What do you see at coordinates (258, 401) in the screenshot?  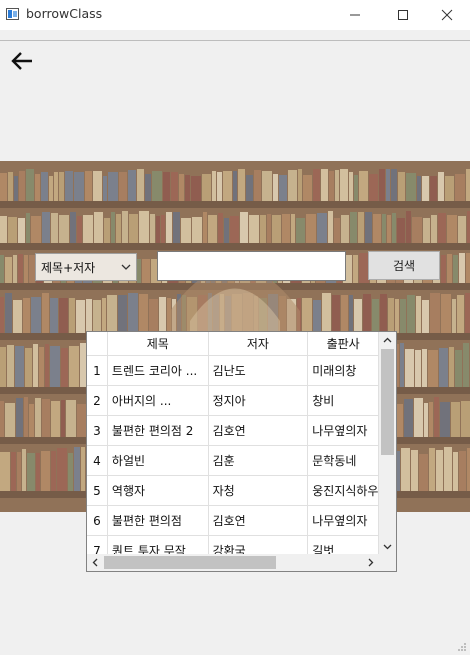 I see `cell-author: 정지아` at bounding box center [258, 401].